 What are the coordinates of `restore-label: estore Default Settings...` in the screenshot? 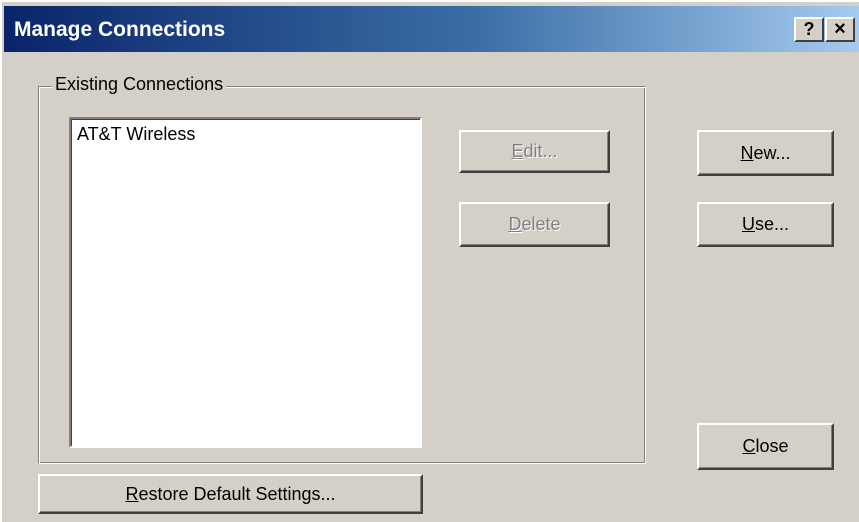 It's located at (237, 494).